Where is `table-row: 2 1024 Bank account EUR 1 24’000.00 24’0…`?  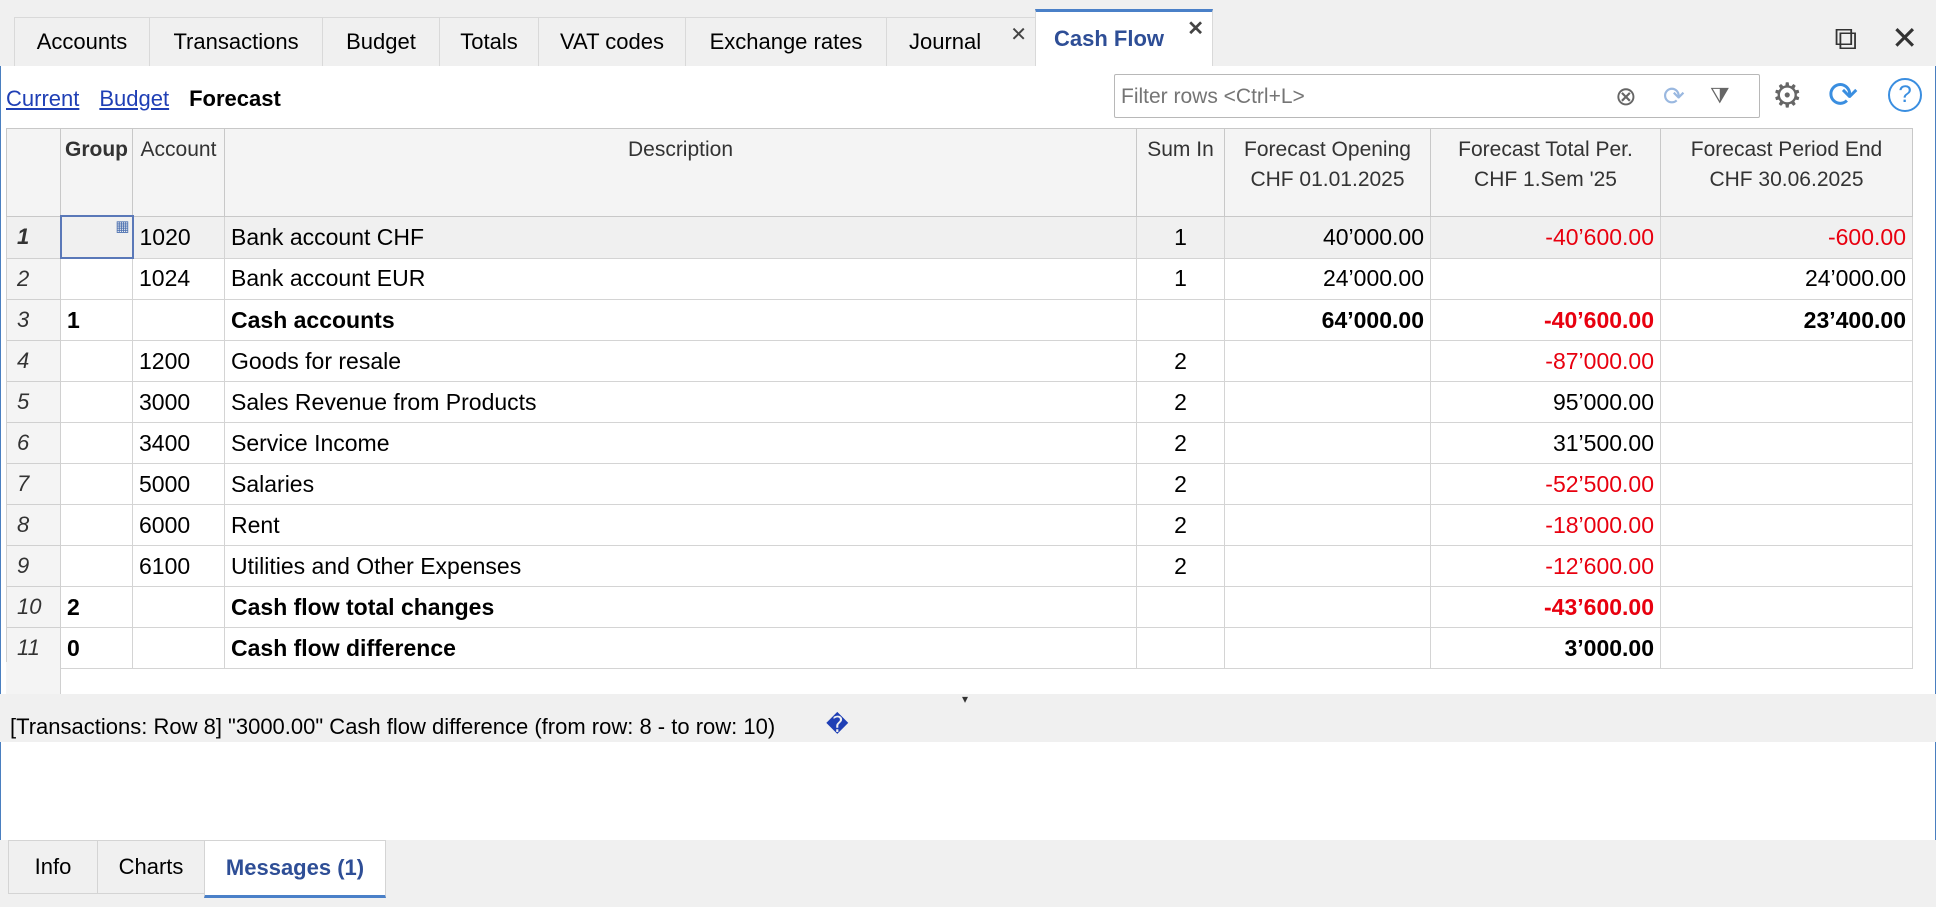
table-row: 2 1024 Bank account EUR 1 24’000.00 24’0… is located at coordinates (959, 278).